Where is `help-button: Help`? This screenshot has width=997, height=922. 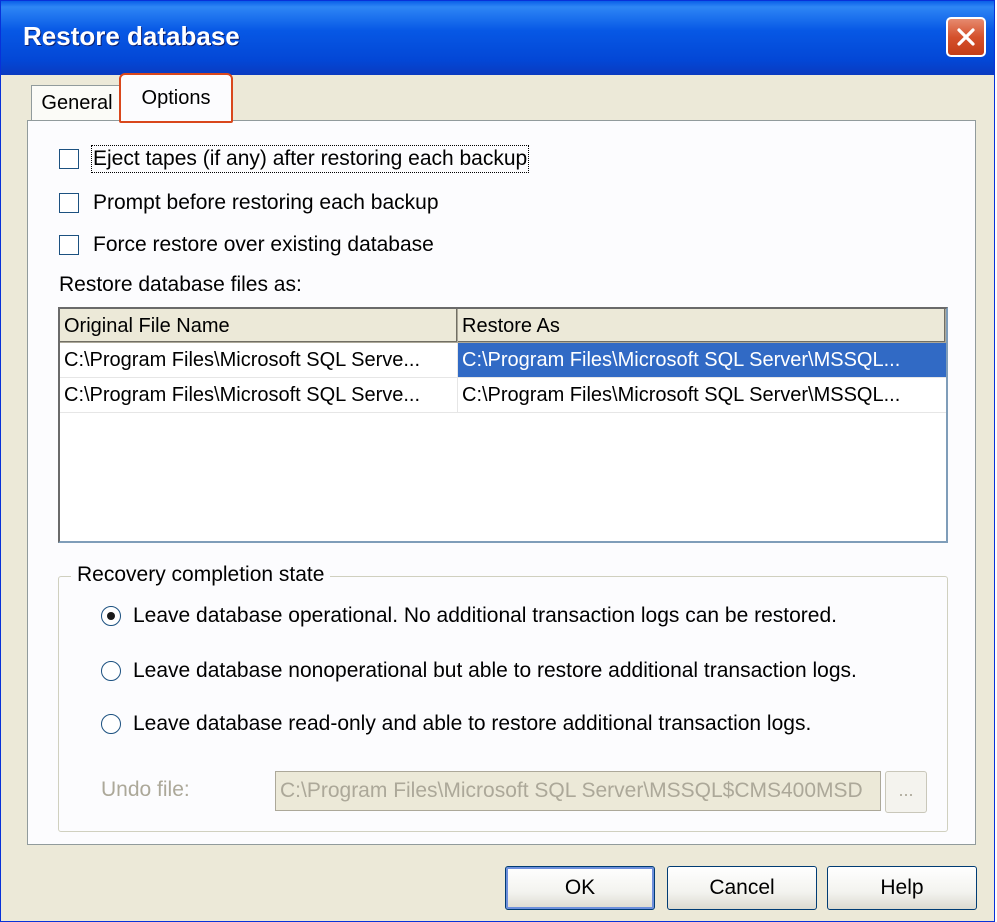
help-button: Help is located at coordinates (902, 888).